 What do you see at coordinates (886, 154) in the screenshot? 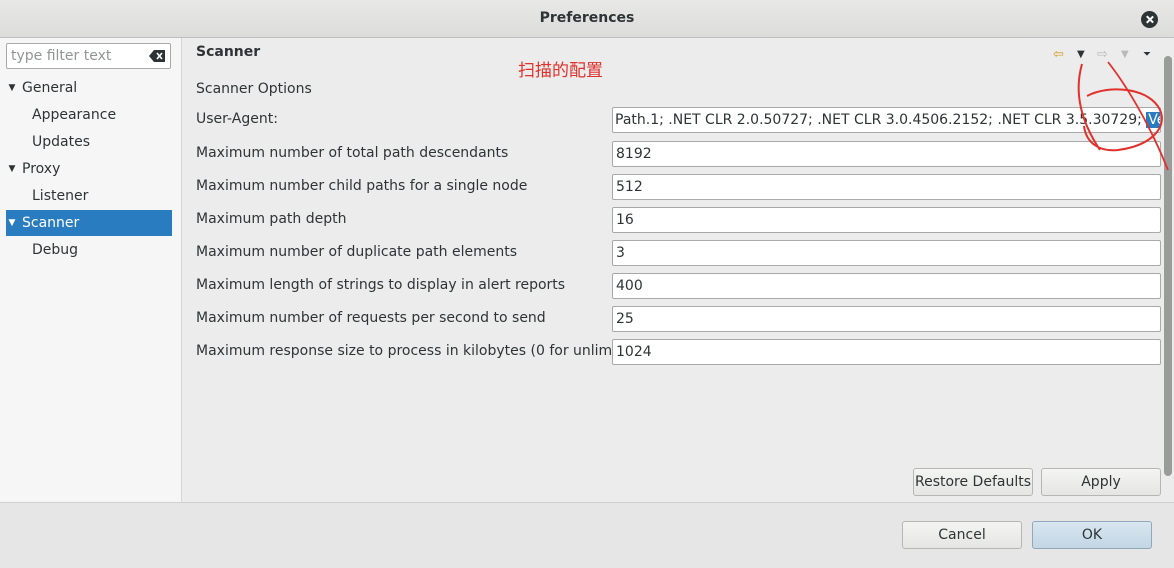
I see `total-path-descendants-field: 8192` at bounding box center [886, 154].